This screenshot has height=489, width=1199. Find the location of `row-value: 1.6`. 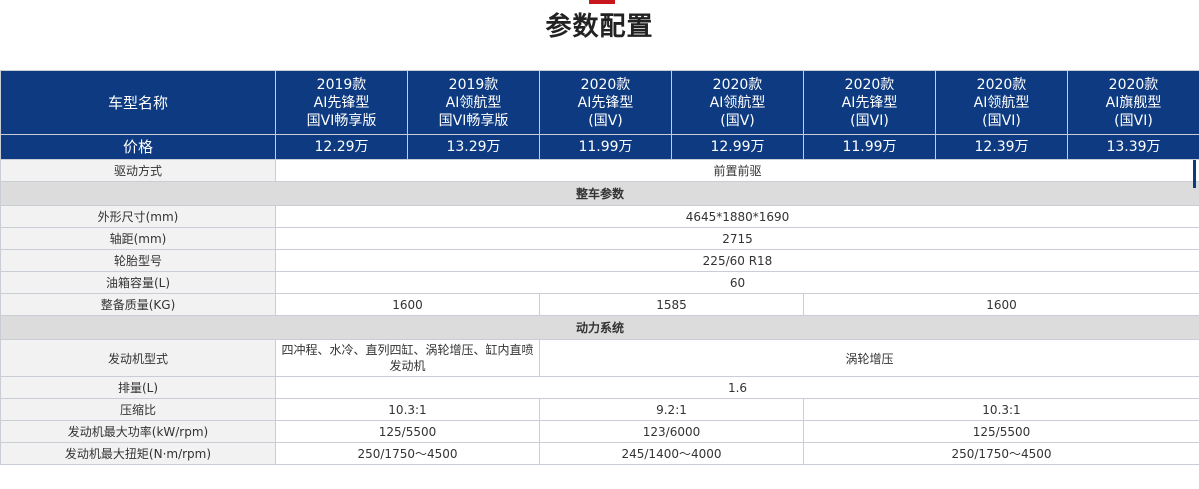

row-value: 1.6 is located at coordinates (737, 387).